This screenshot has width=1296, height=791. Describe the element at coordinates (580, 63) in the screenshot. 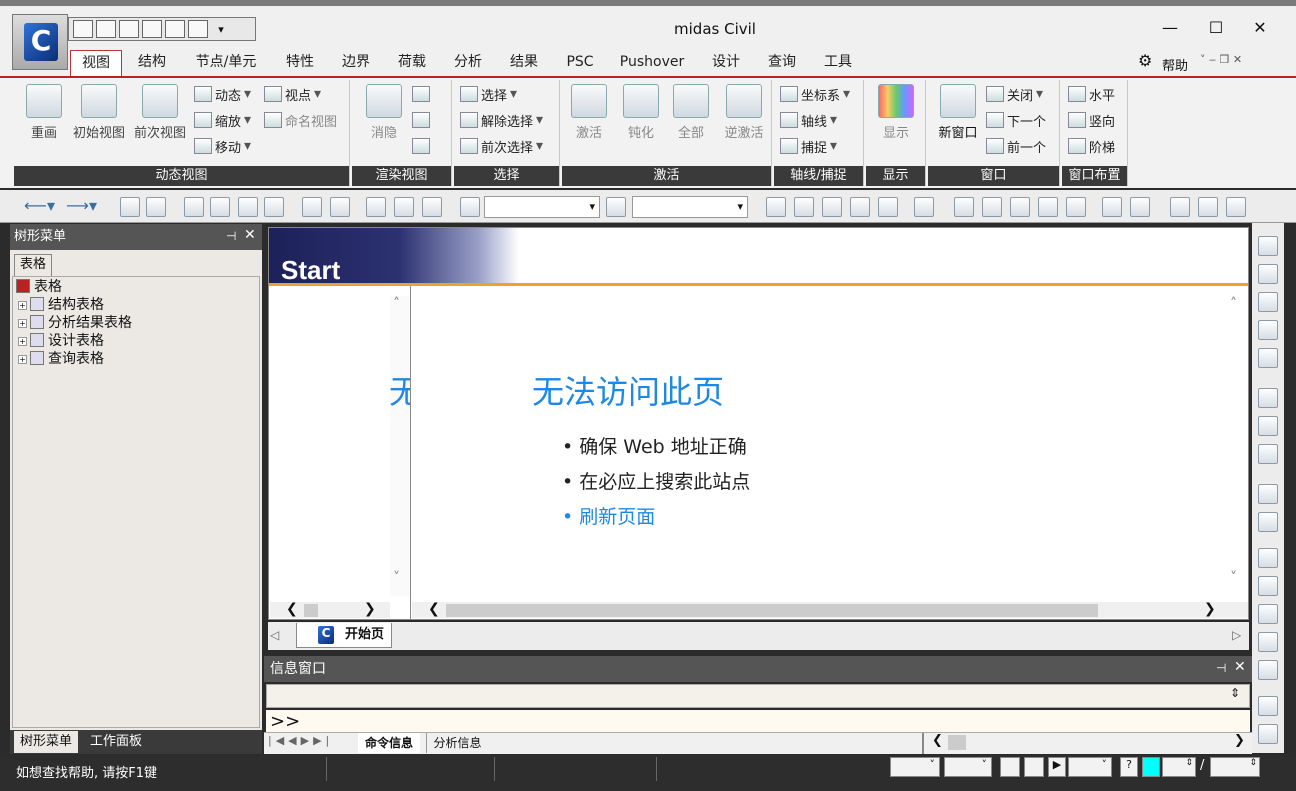

I see `tab-psc: PSC` at that location.